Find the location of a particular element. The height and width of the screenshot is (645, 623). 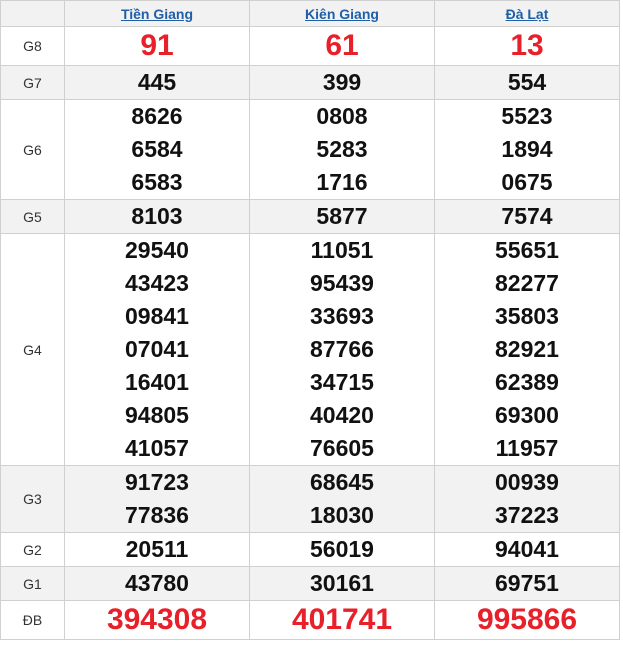

result-number: 6584 is located at coordinates (157, 149).